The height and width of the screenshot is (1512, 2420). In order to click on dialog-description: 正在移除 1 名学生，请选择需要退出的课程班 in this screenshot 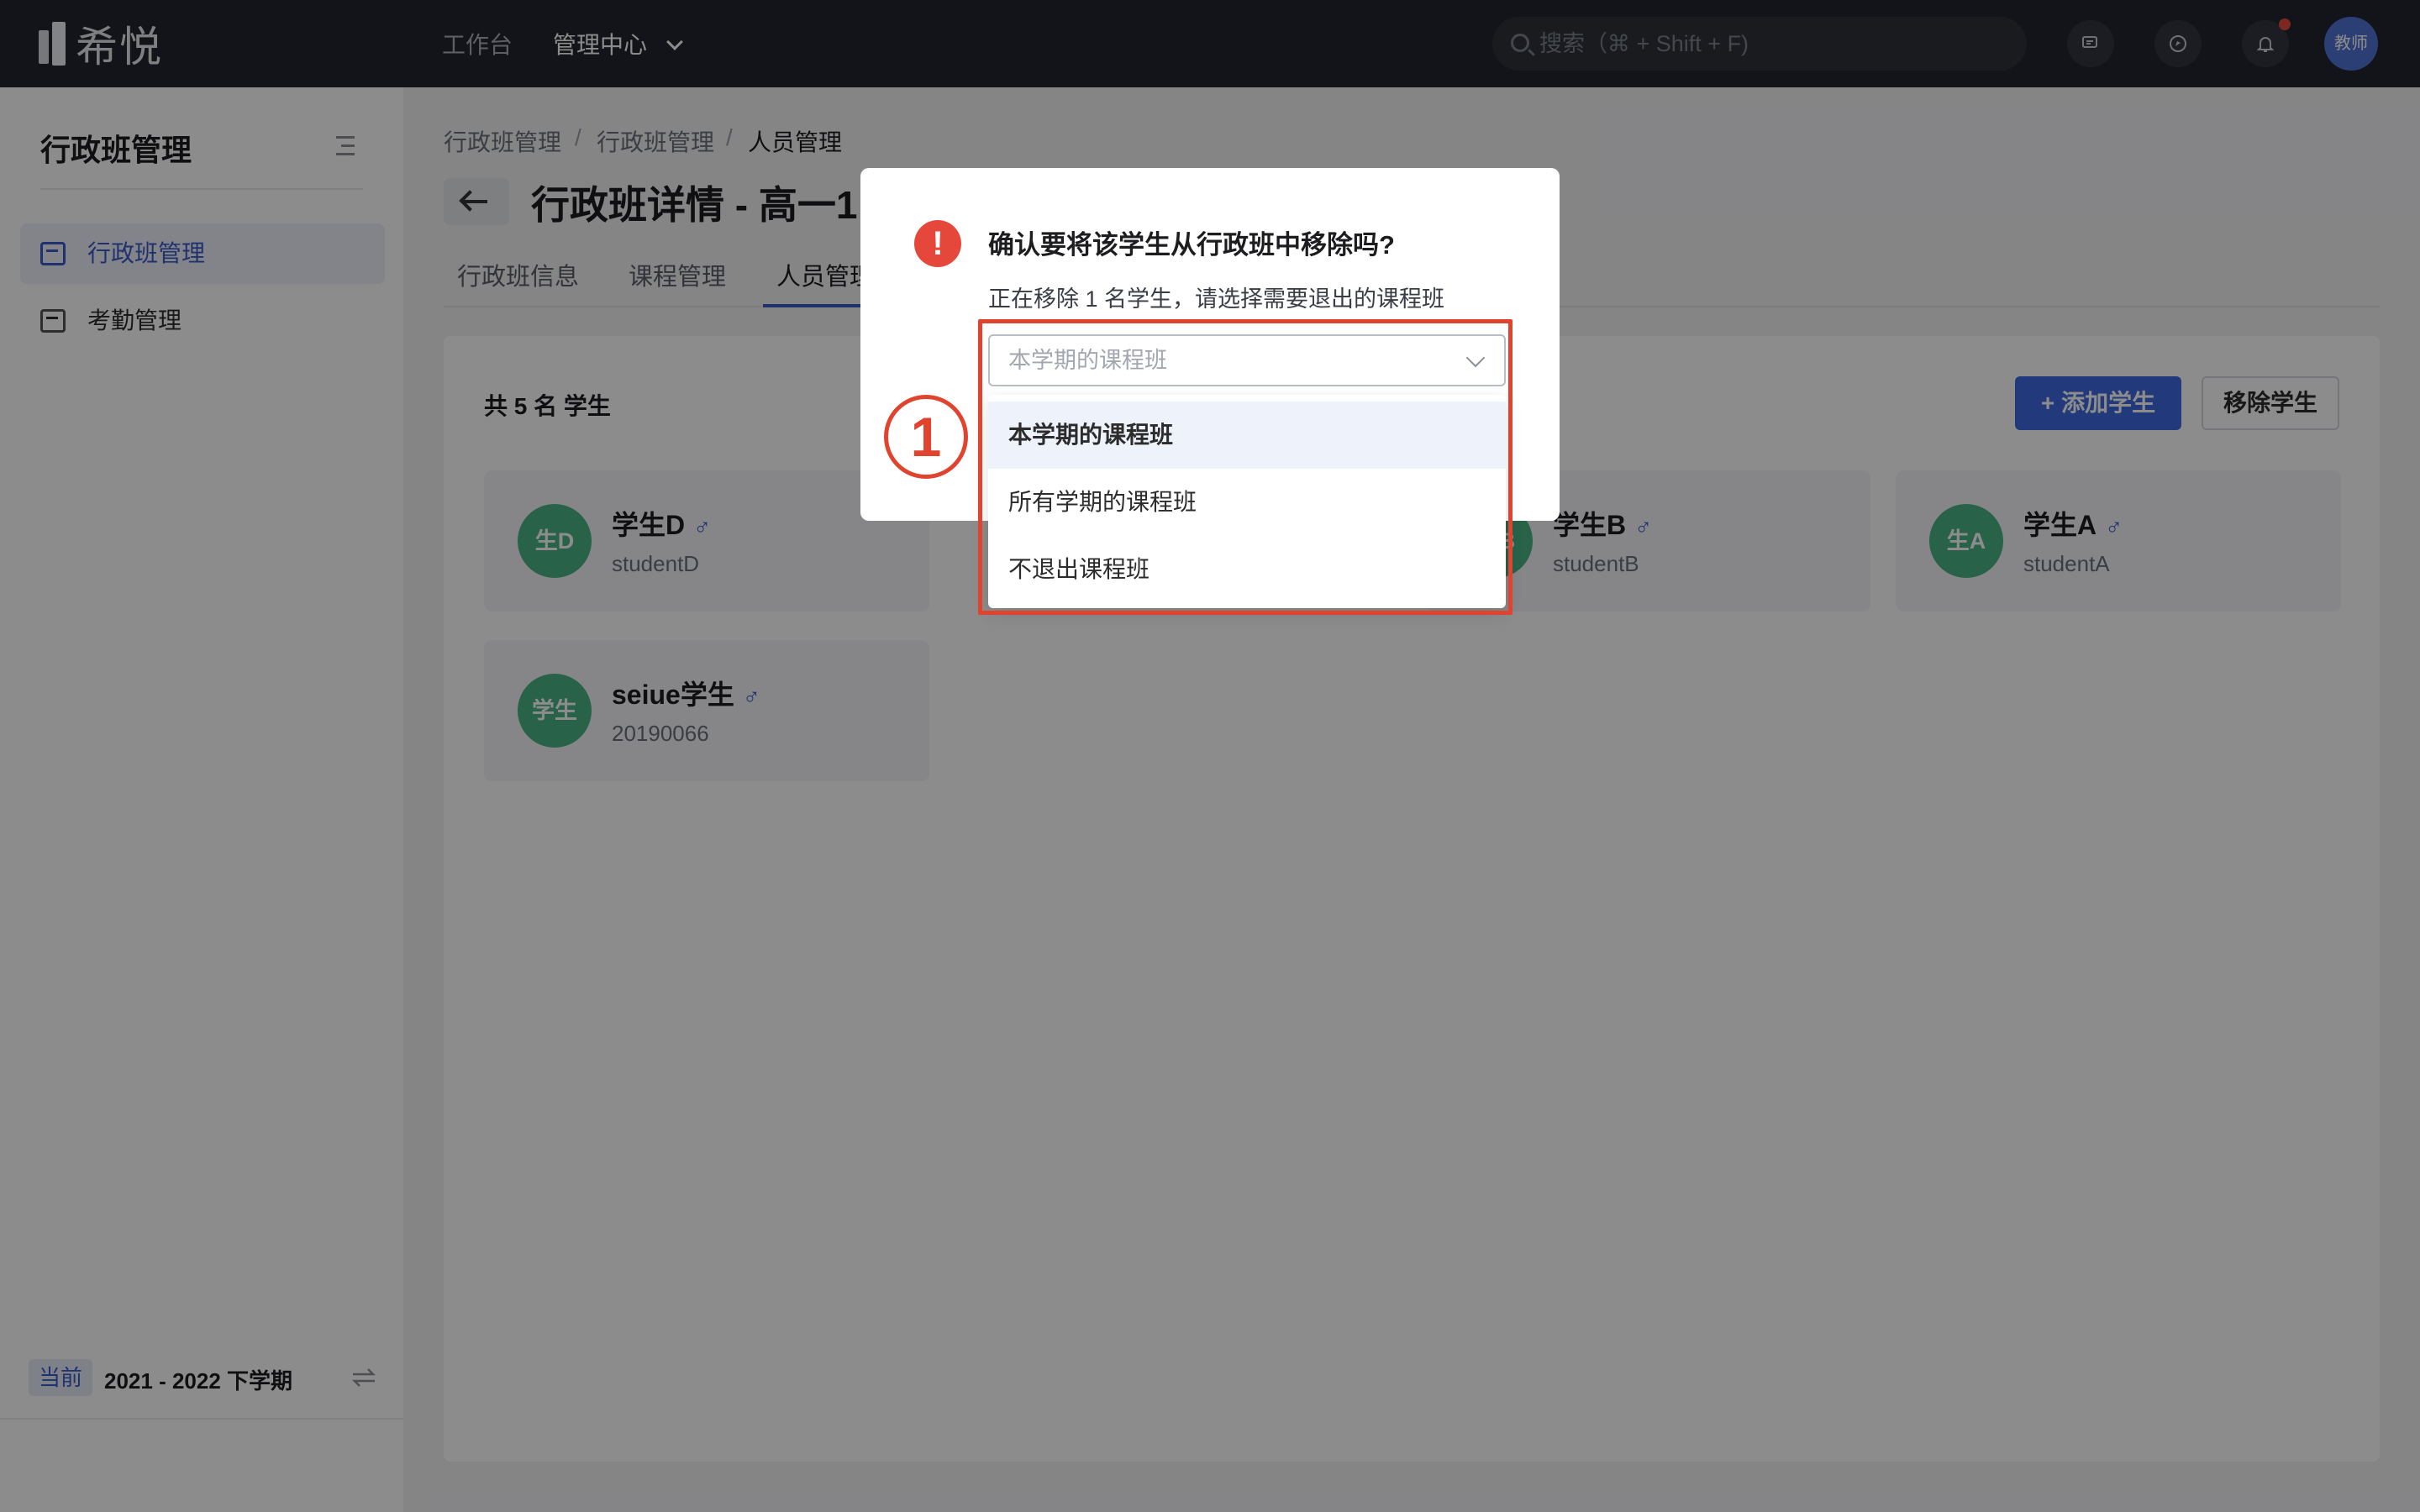, I will do `click(1216, 299)`.